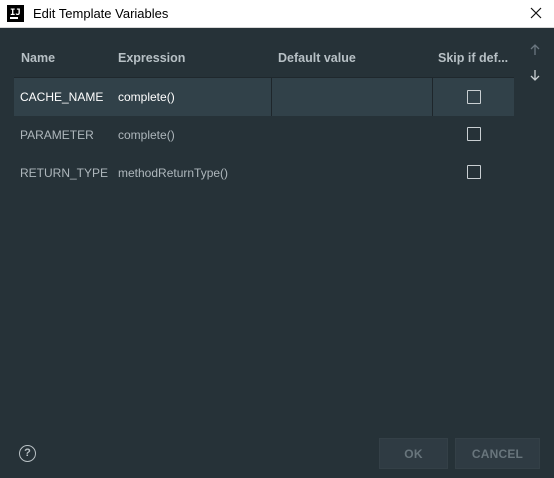 The height and width of the screenshot is (478, 554). I want to click on column-header-expression: Expression, so click(151, 58).